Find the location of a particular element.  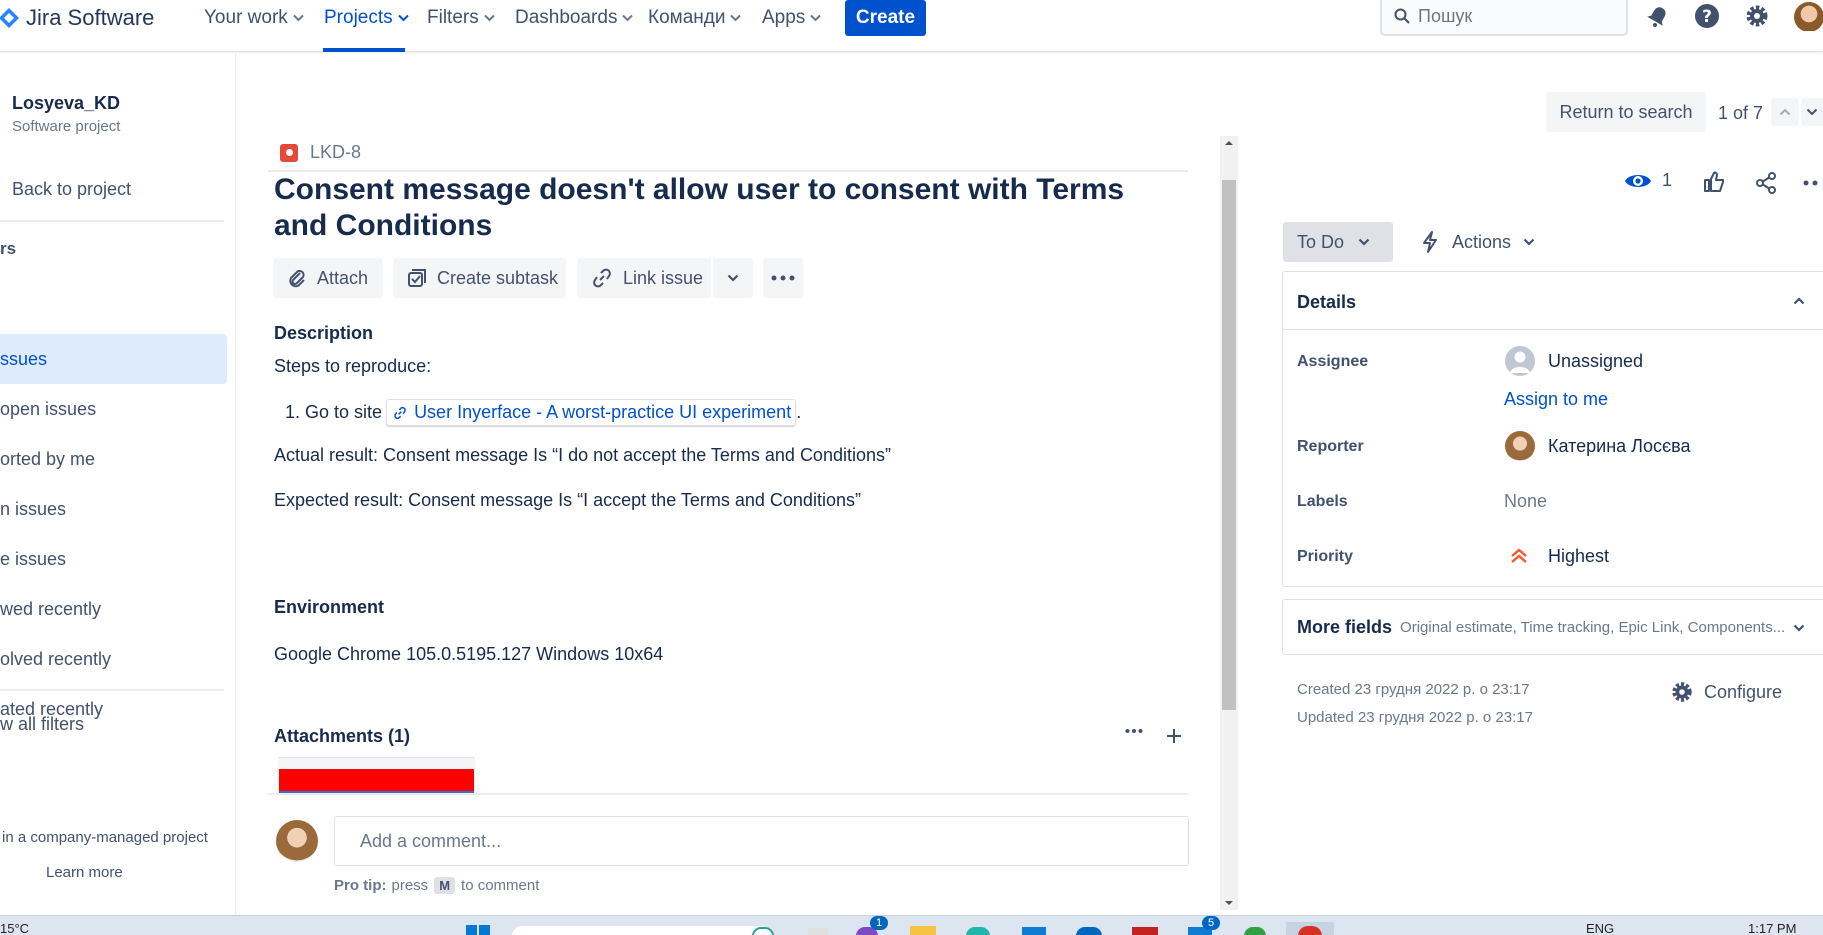

nav-your-work: Your work is located at coordinates (254, 18).